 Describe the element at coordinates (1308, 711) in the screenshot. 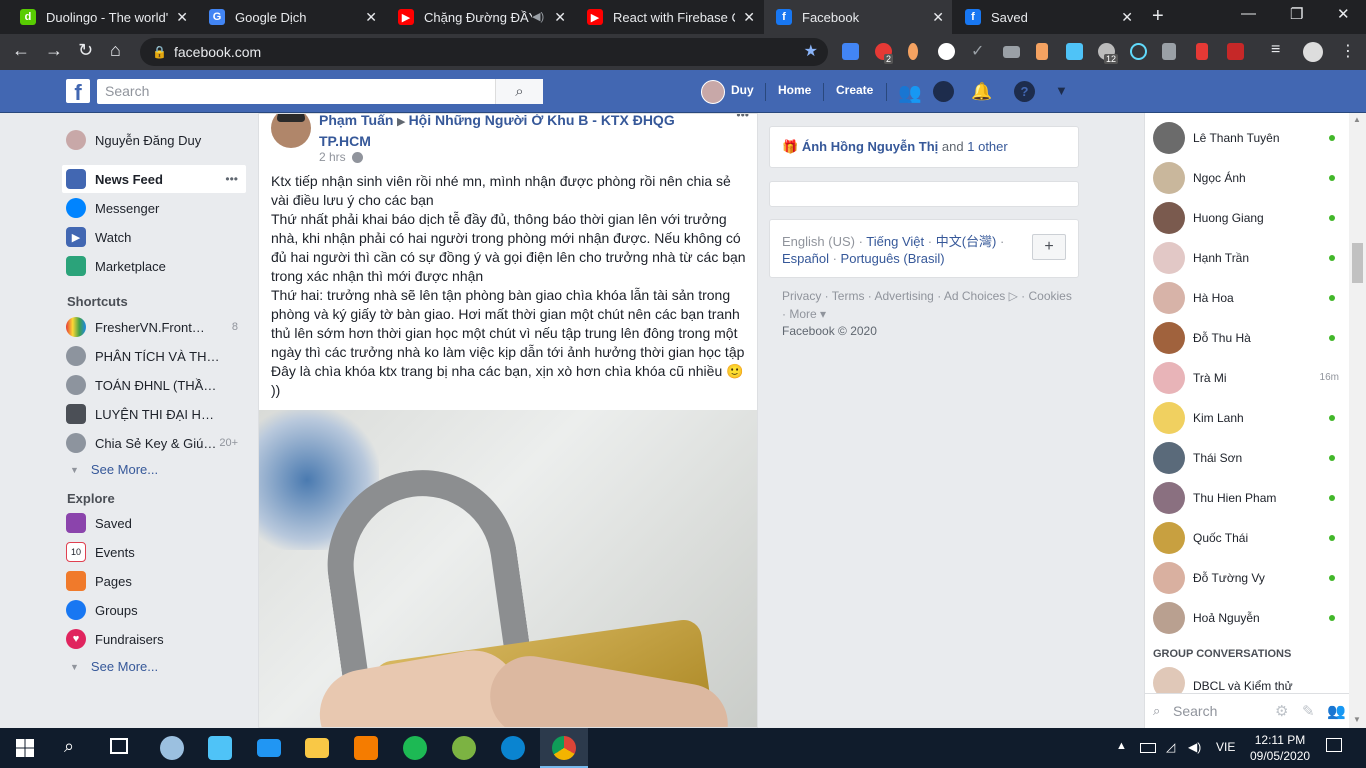

I see `compose-icon: ✎` at that location.